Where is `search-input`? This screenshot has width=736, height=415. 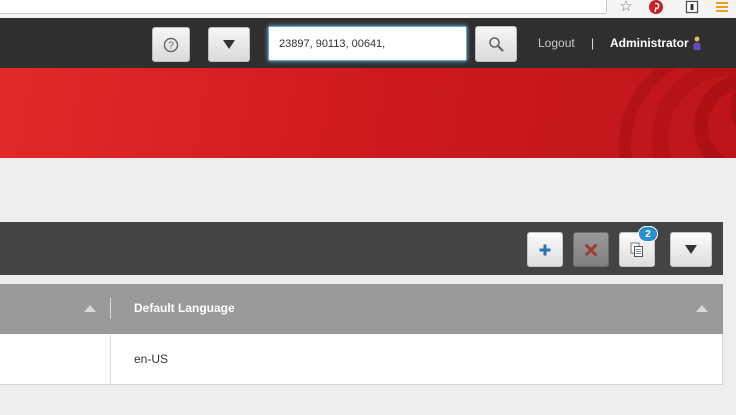
search-input is located at coordinates (367, 43).